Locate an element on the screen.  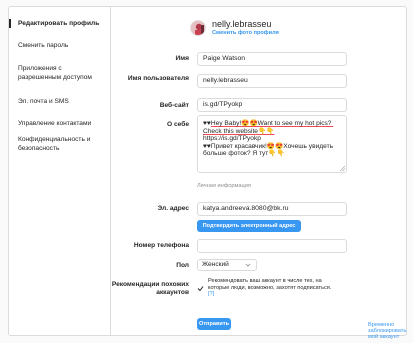
profile-username: nelly.lebrasseu is located at coordinates (242, 24).